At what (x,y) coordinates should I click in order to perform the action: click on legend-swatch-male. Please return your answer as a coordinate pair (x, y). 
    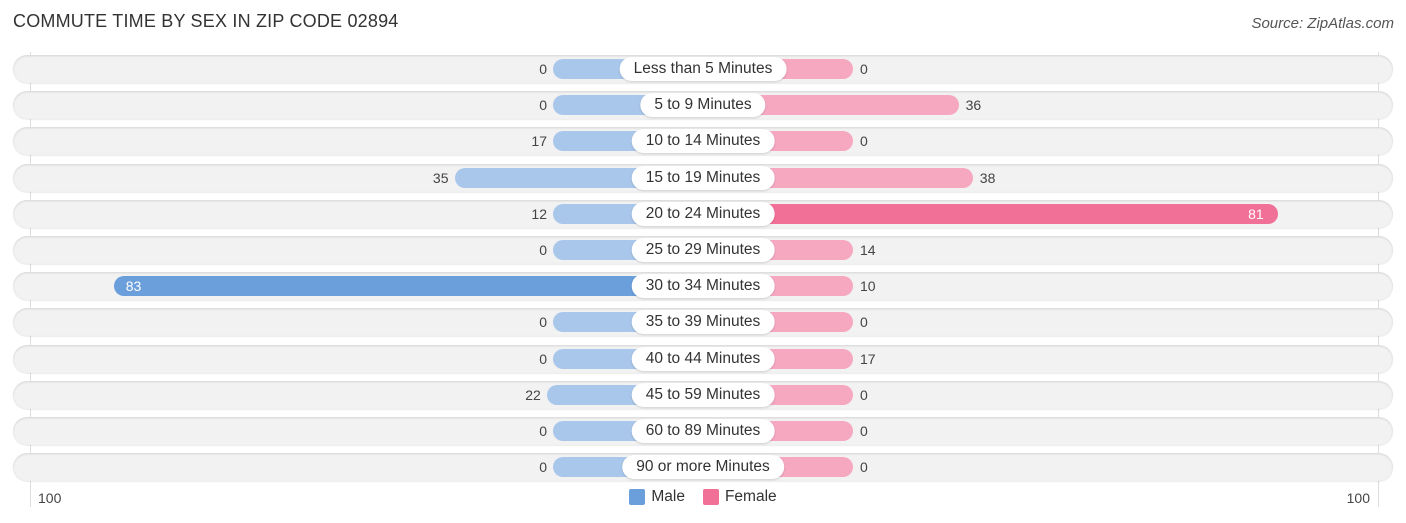
    Looking at the image, I should click on (637, 497).